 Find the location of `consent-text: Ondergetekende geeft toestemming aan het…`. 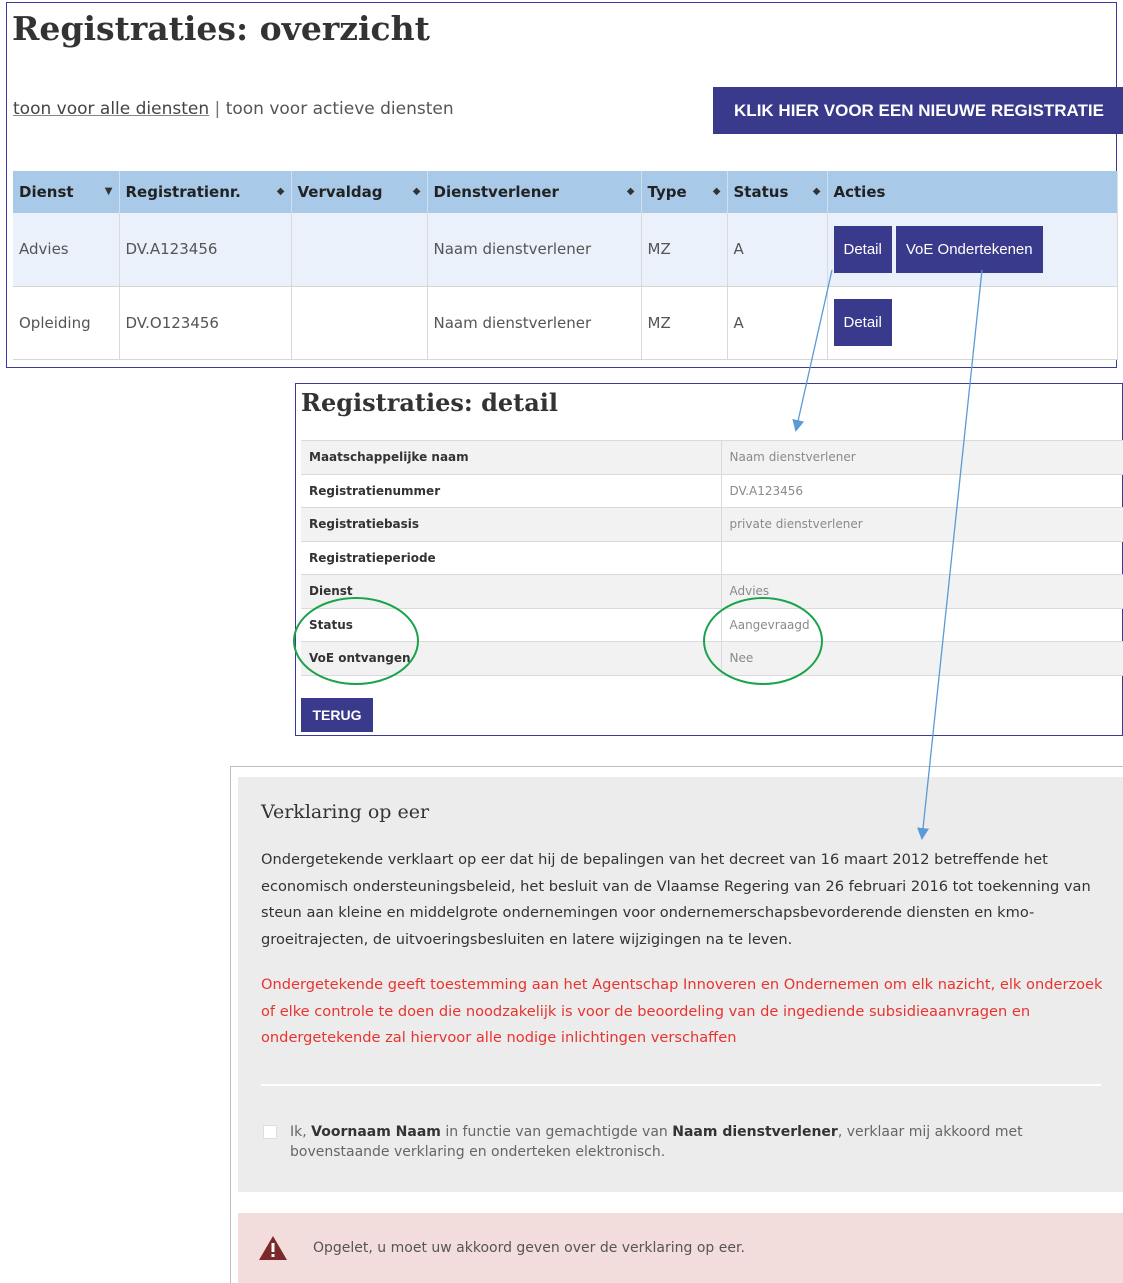

consent-text: Ondergetekende geeft toestemming aan het… is located at coordinates (682, 1011).